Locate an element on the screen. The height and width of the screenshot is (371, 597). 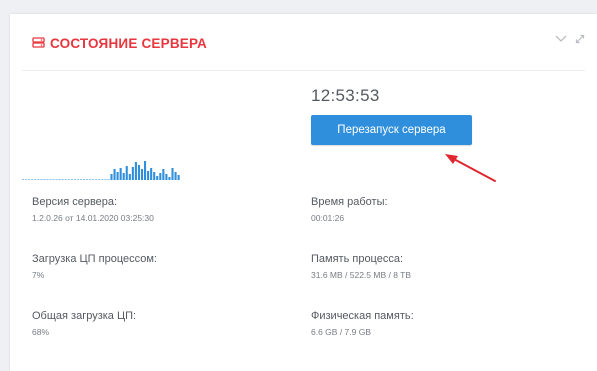
physical-memory-stat: Физическая память: 6.6 GB / 7.9 GB is located at coordinates (362, 323).